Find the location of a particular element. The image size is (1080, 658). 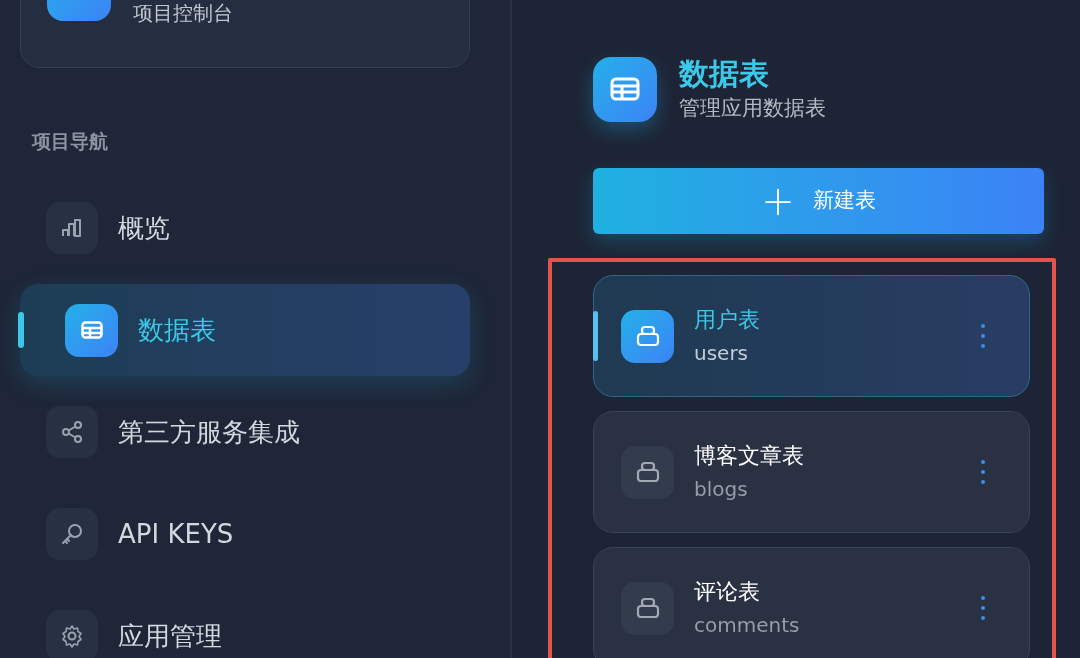

table-name: 用户表 is located at coordinates (727, 320).